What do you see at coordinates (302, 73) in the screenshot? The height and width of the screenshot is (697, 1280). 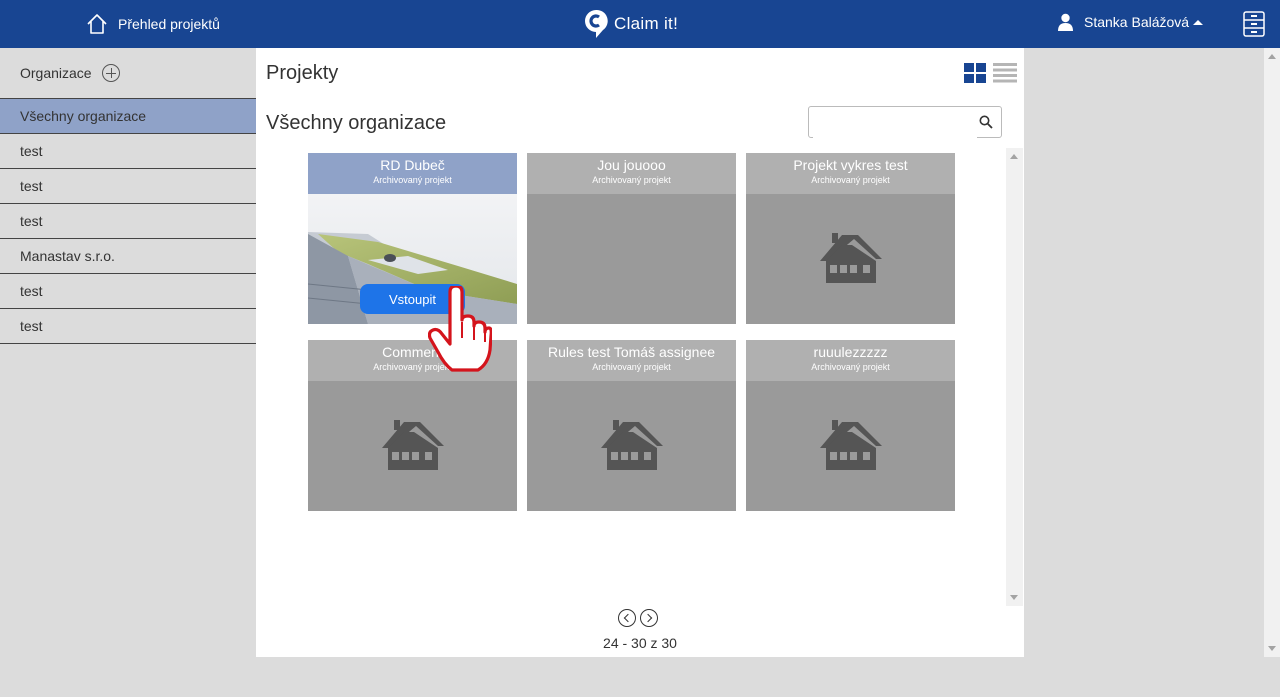 I see `page-title: Projekty` at bounding box center [302, 73].